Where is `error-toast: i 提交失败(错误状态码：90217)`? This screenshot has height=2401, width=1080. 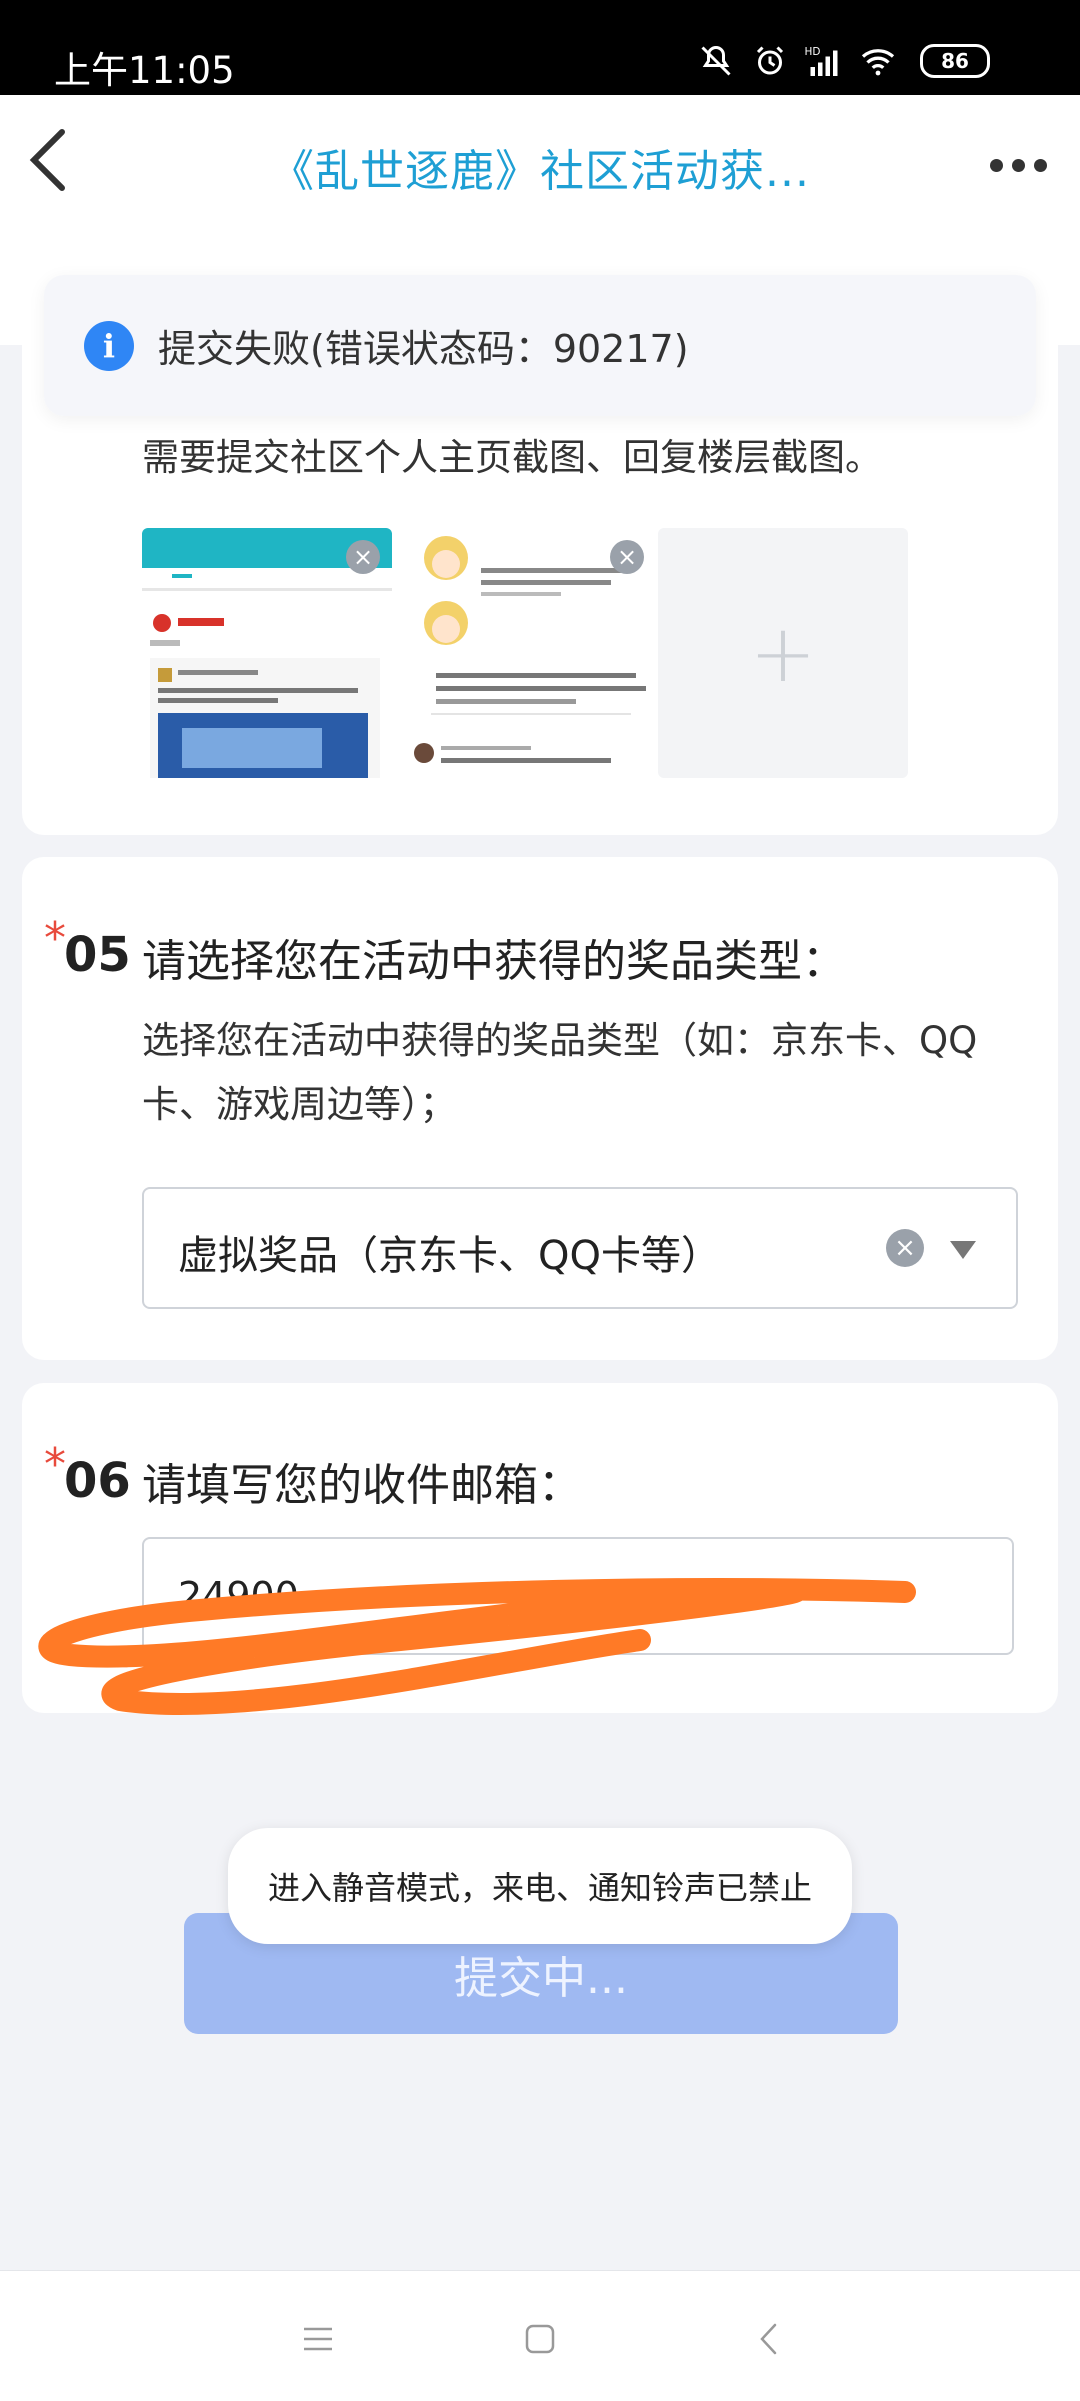 error-toast: i 提交失败(错误状态码：90217) is located at coordinates (540, 345).